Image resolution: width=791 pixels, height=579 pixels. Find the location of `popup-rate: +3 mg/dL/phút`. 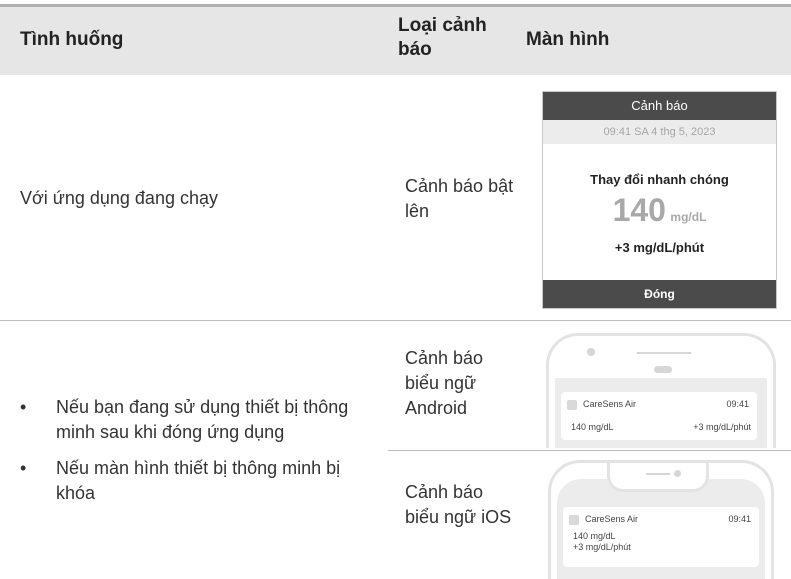

popup-rate: +3 mg/dL/phút is located at coordinates (659, 247).